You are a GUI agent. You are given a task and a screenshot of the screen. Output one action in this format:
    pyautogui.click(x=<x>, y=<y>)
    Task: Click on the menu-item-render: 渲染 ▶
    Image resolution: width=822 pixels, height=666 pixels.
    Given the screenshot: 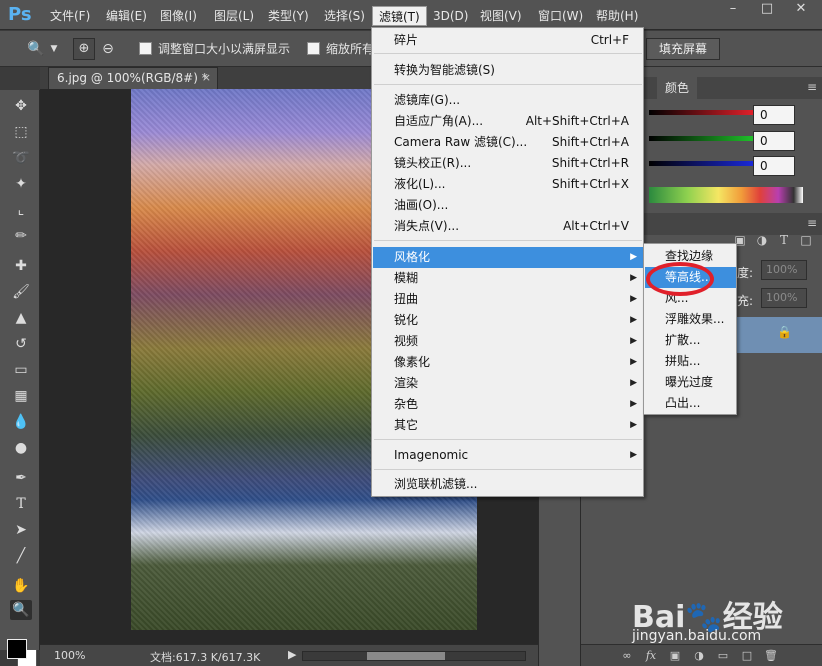 What is the action you would take?
    pyautogui.click(x=508, y=383)
    